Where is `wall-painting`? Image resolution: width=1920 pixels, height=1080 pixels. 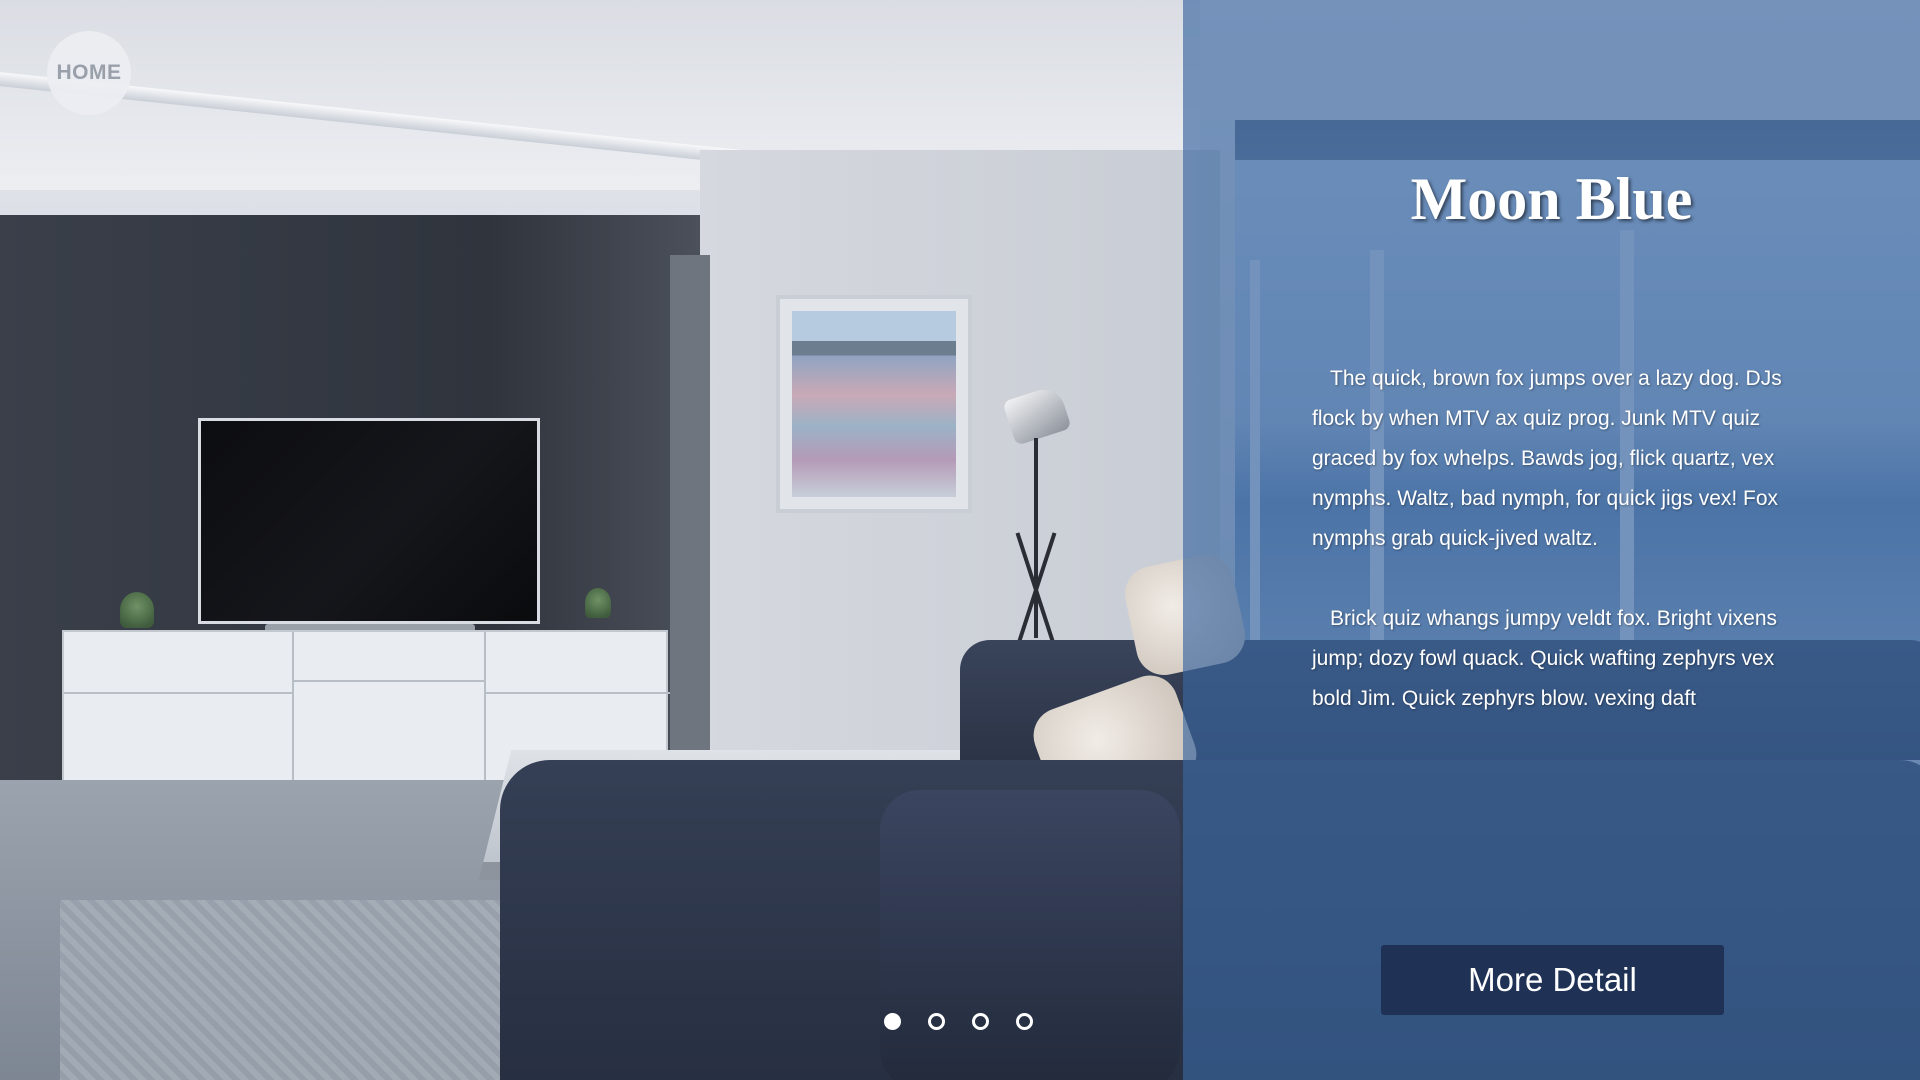 wall-painting is located at coordinates (874, 404).